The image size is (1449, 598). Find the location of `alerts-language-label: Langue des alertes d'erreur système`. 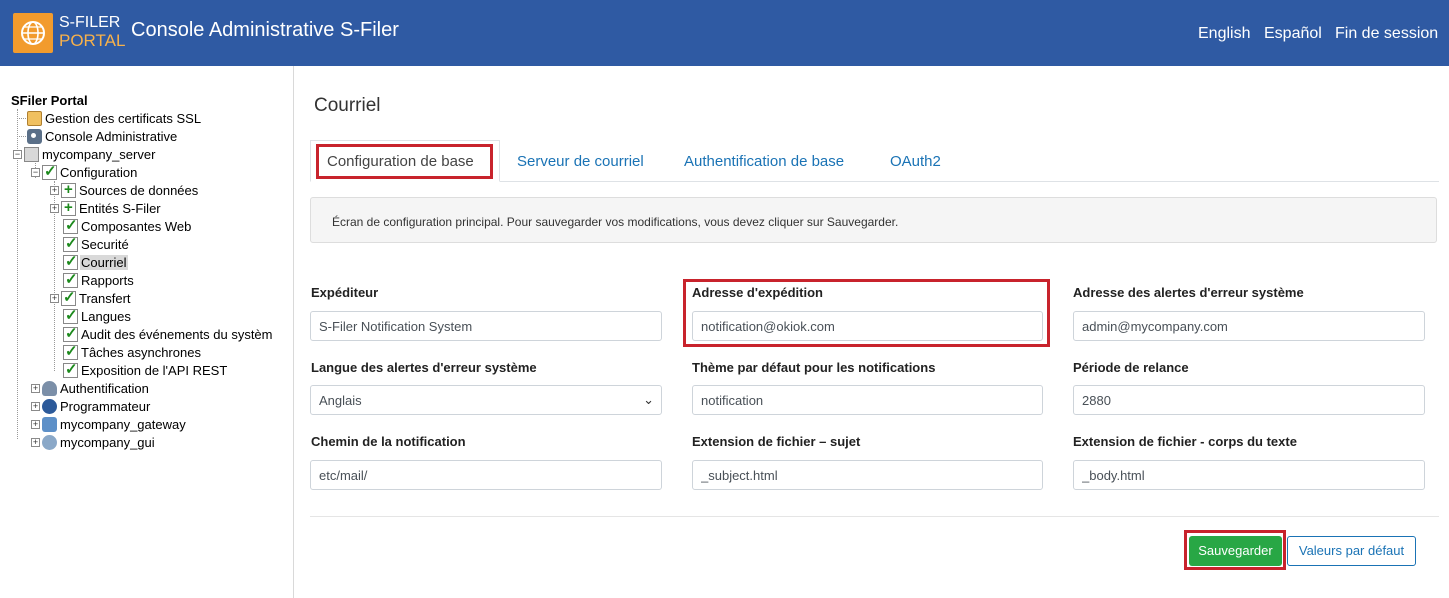

alerts-language-label: Langue des alertes d'erreur système is located at coordinates (424, 367).